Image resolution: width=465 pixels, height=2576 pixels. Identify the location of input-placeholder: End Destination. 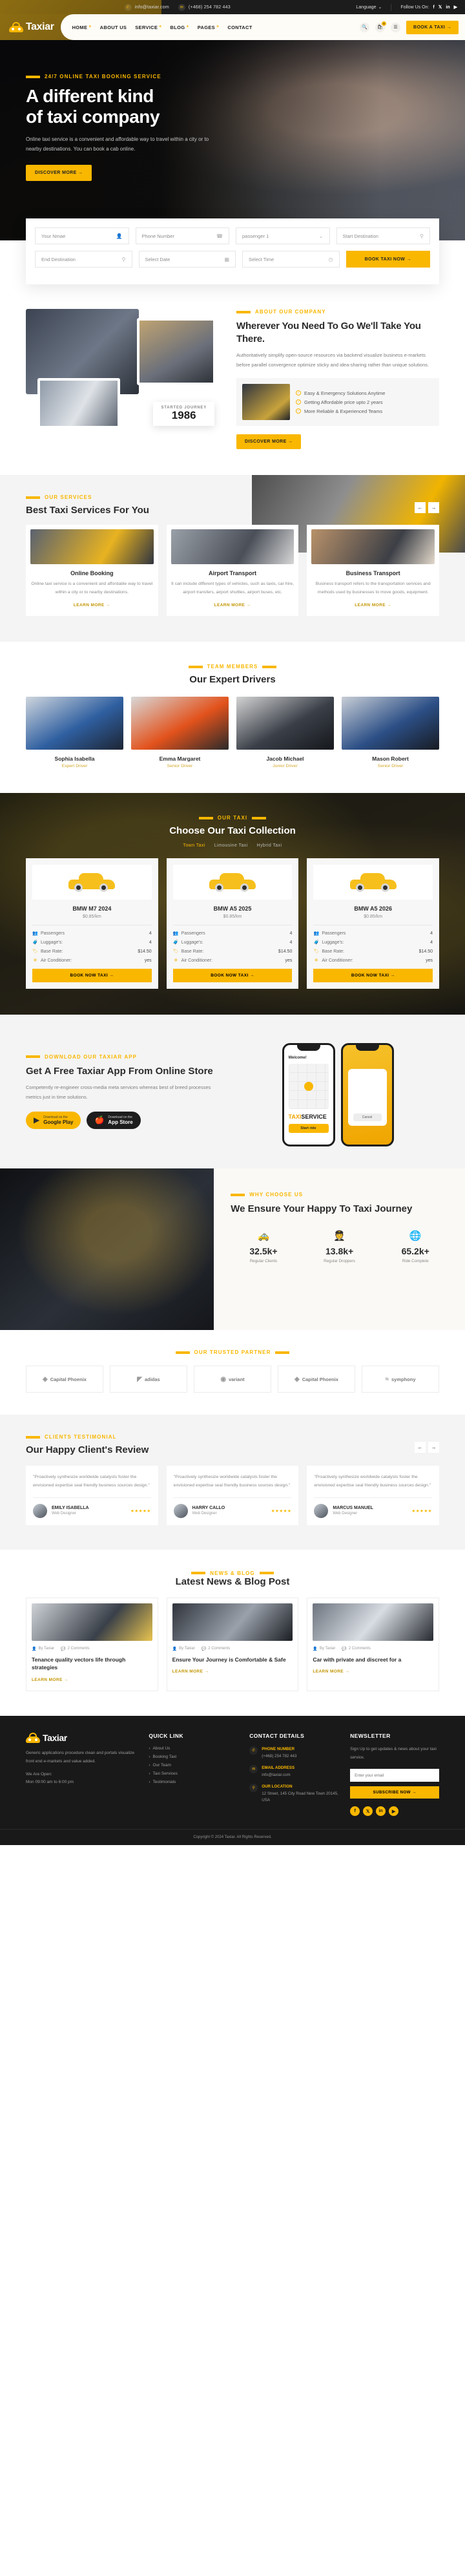
(58, 259).